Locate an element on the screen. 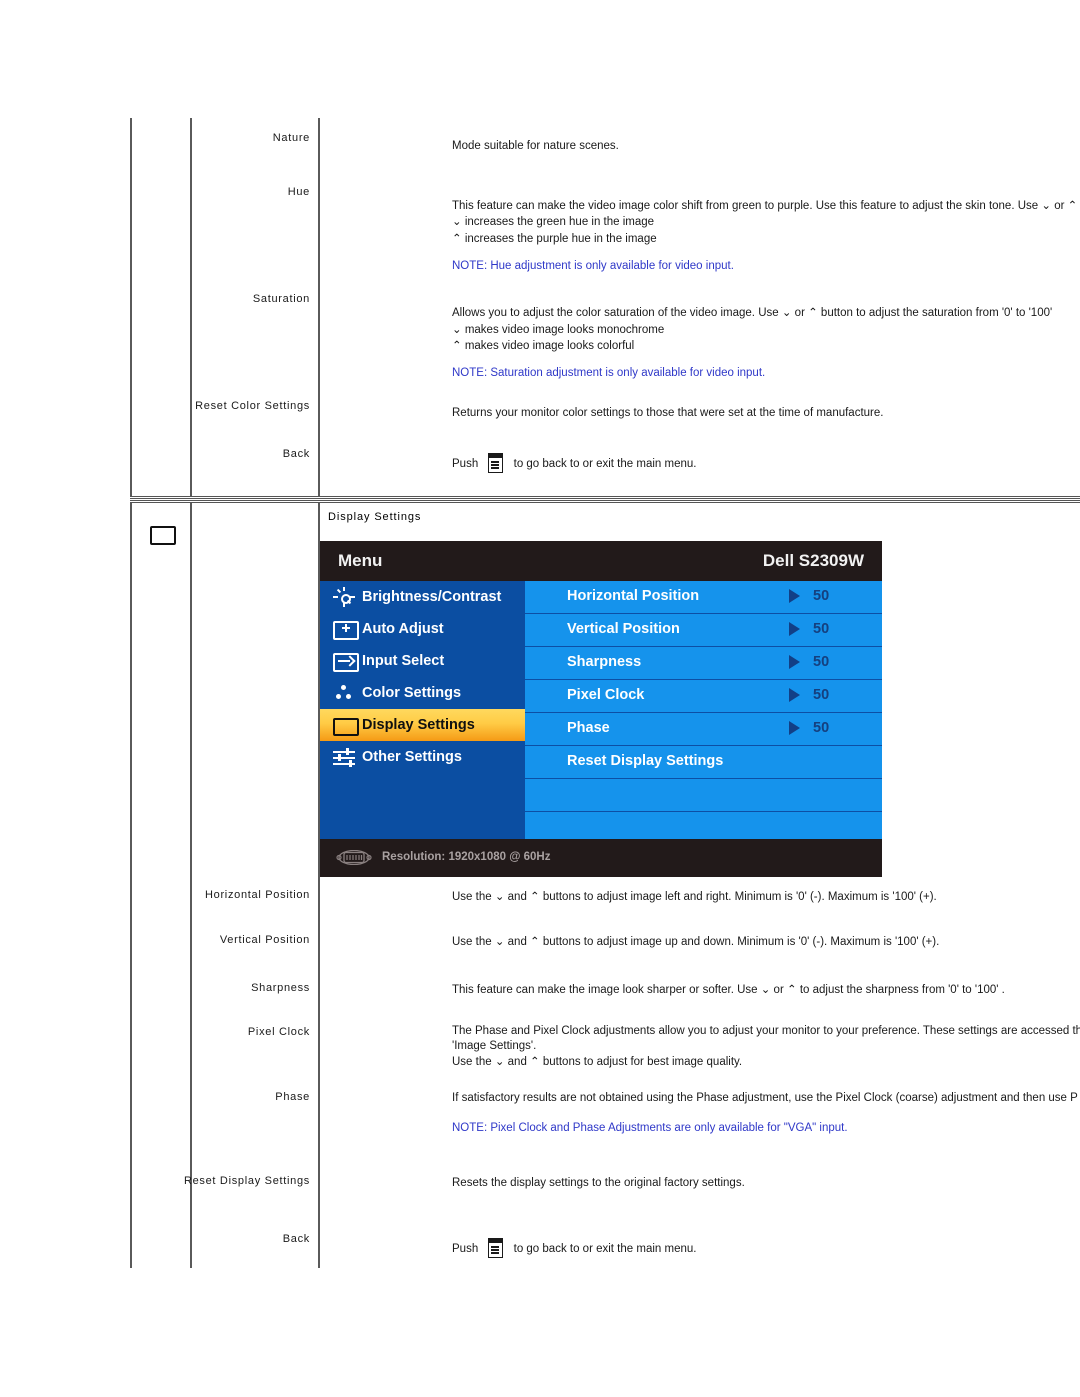 This screenshot has width=1080, height=1397. osd-item-label: Color Settings is located at coordinates (412, 693).